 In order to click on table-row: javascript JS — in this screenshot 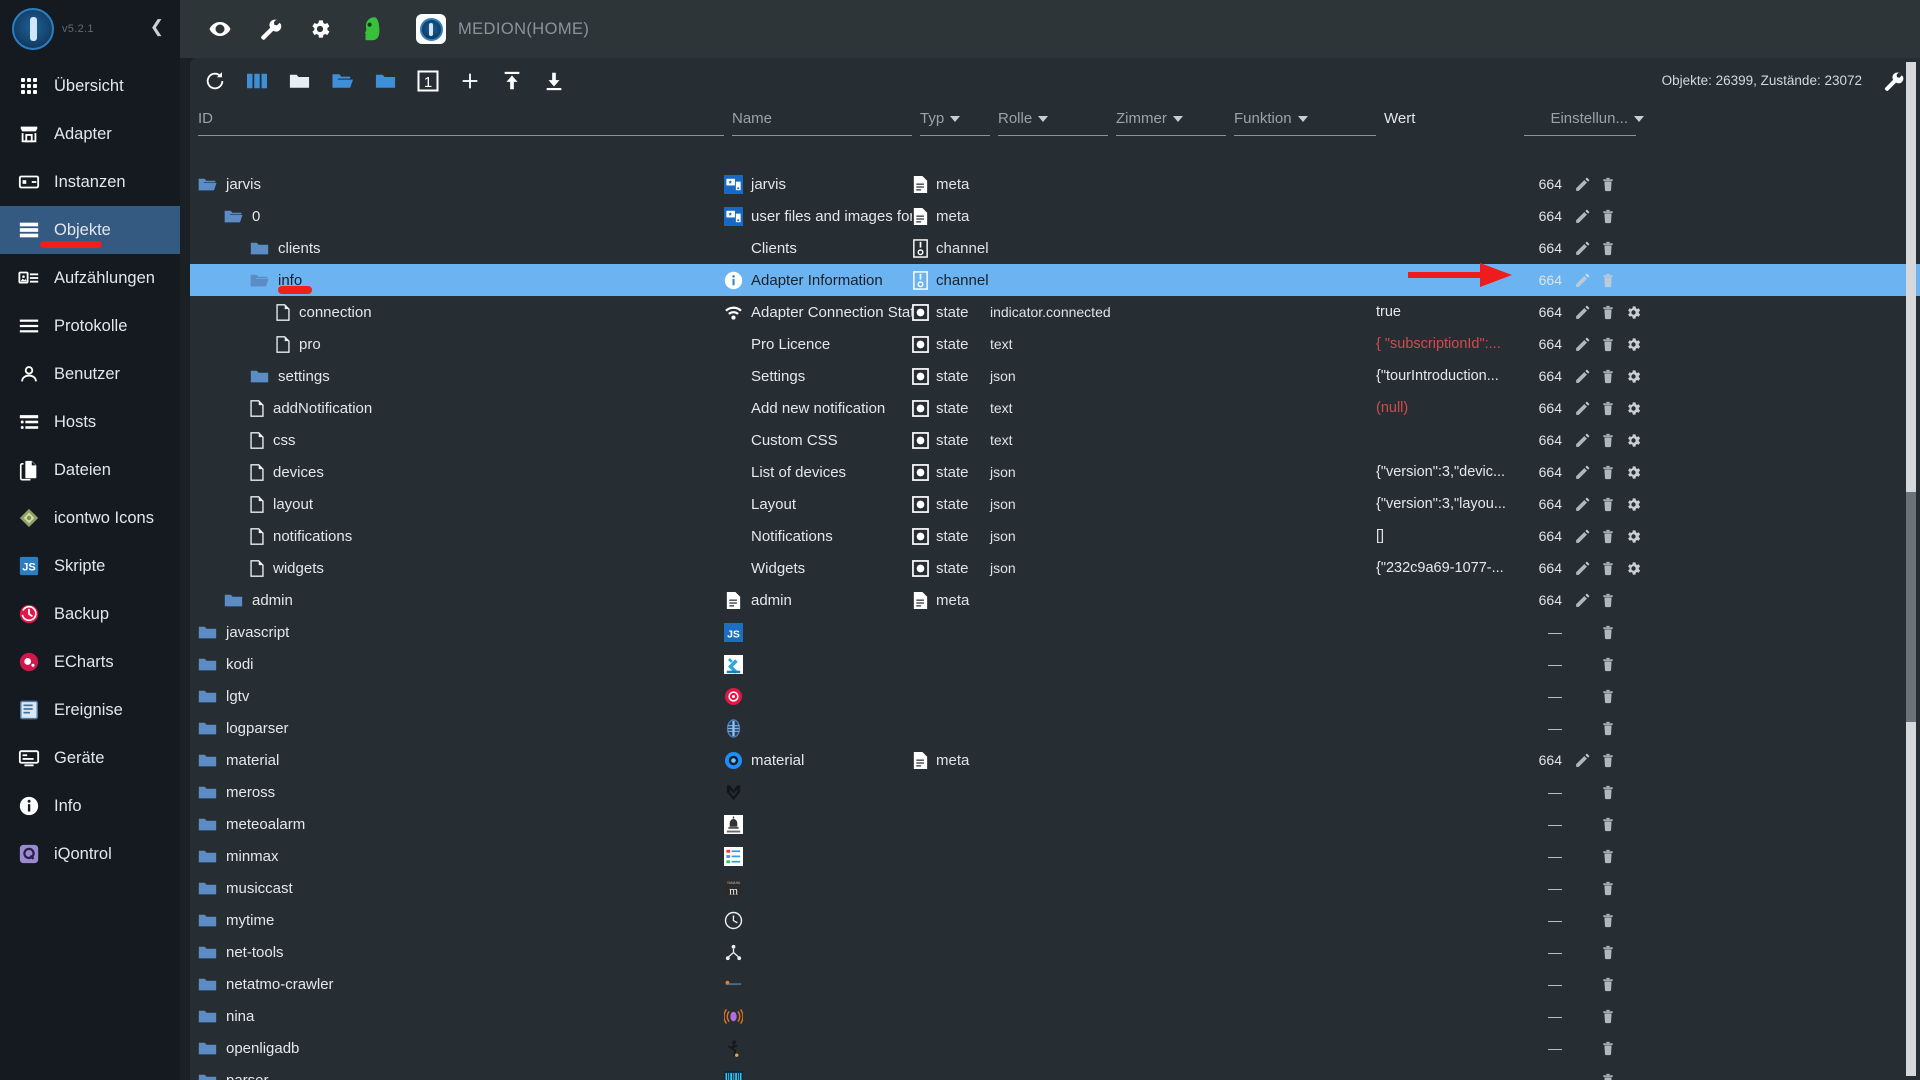, I will do `click(1055, 632)`.